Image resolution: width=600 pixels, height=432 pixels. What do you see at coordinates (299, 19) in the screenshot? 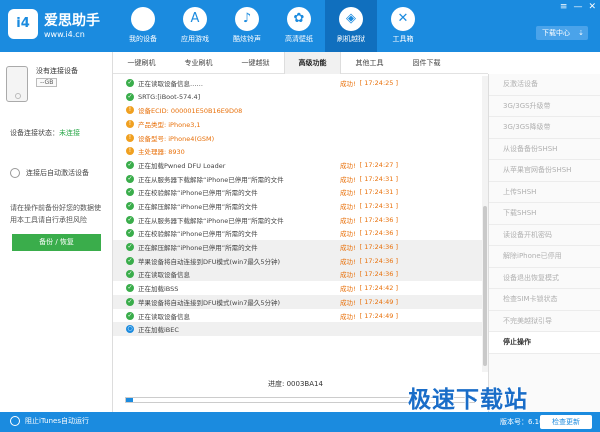
I see `wallpaper-icon: ✿` at bounding box center [299, 19].